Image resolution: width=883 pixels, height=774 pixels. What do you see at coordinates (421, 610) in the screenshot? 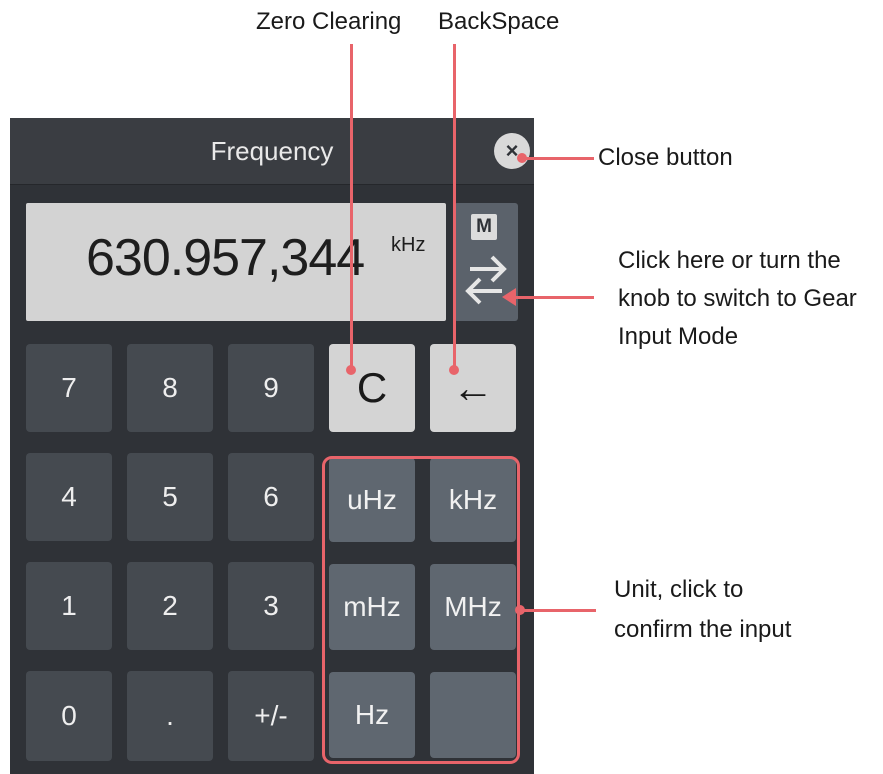
I see `unit-group-outline` at bounding box center [421, 610].